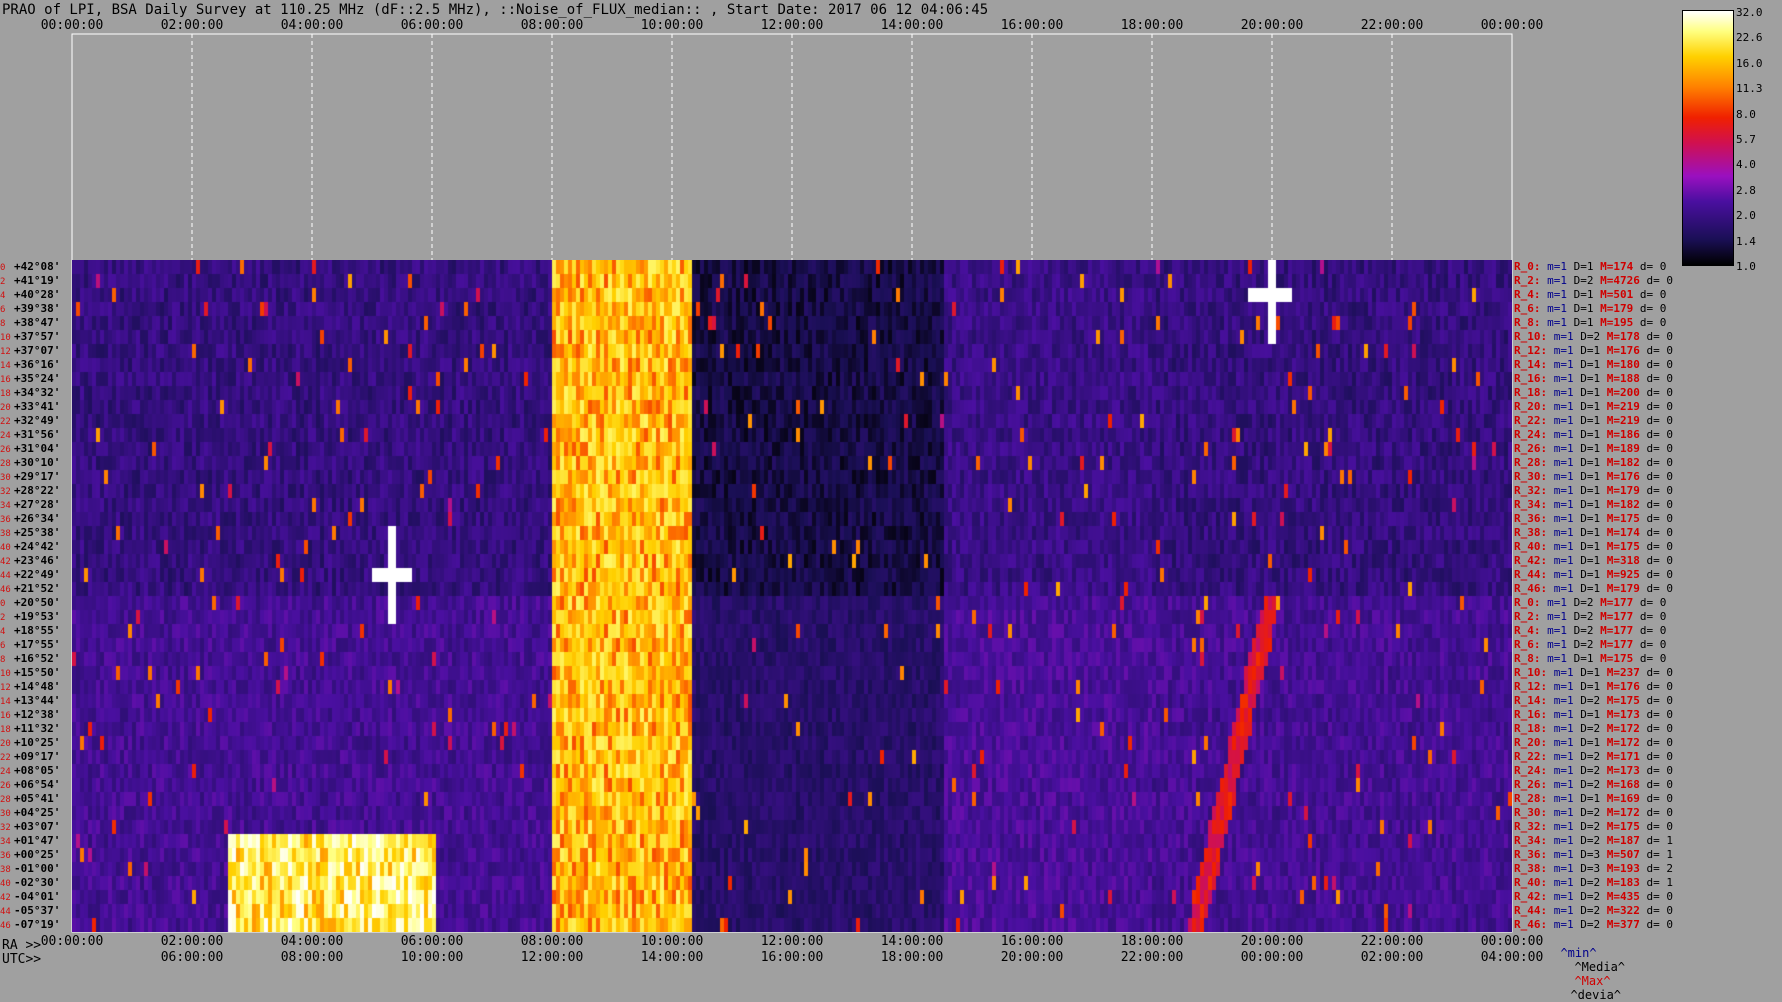 This screenshot has height=1002, width=1782. Describe the element at coordinates (5, 576) in the screenshot. I see `dec-index: 44` at that location.